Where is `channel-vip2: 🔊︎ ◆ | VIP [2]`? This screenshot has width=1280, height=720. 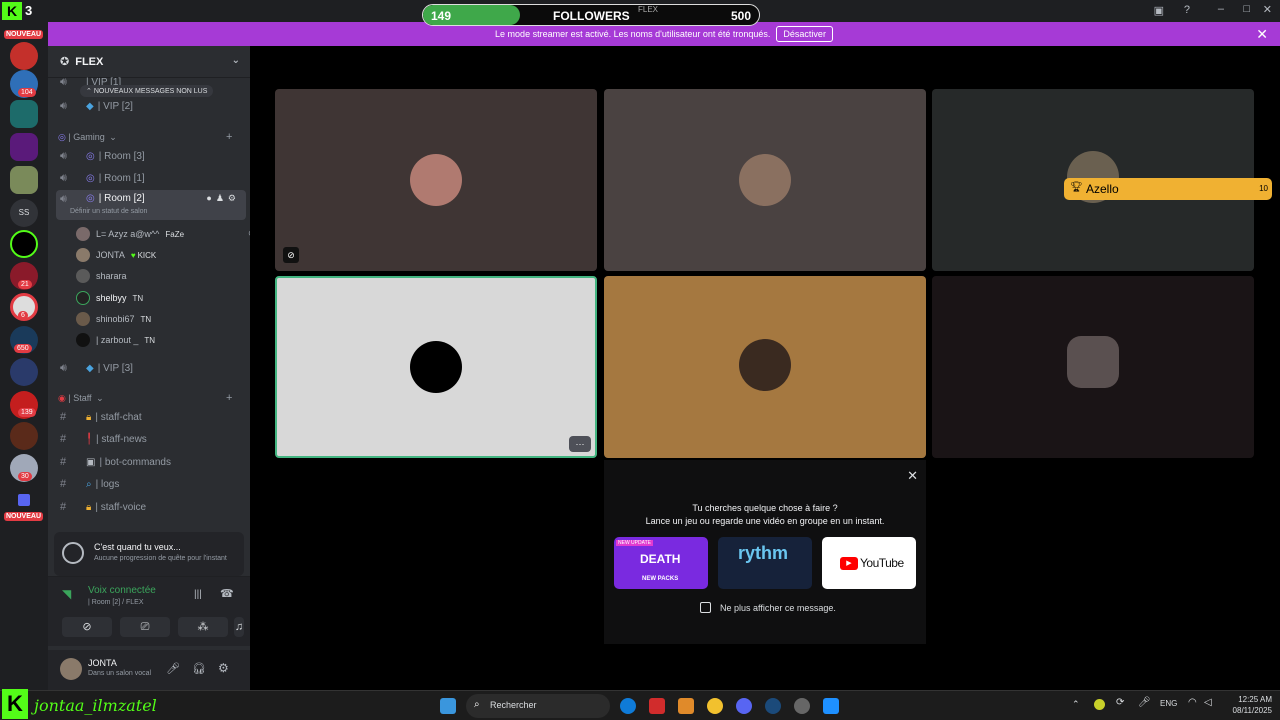 channel-vip2: 🔊︎ ◆ | VIP [2] is located at coordinates (151, 106).